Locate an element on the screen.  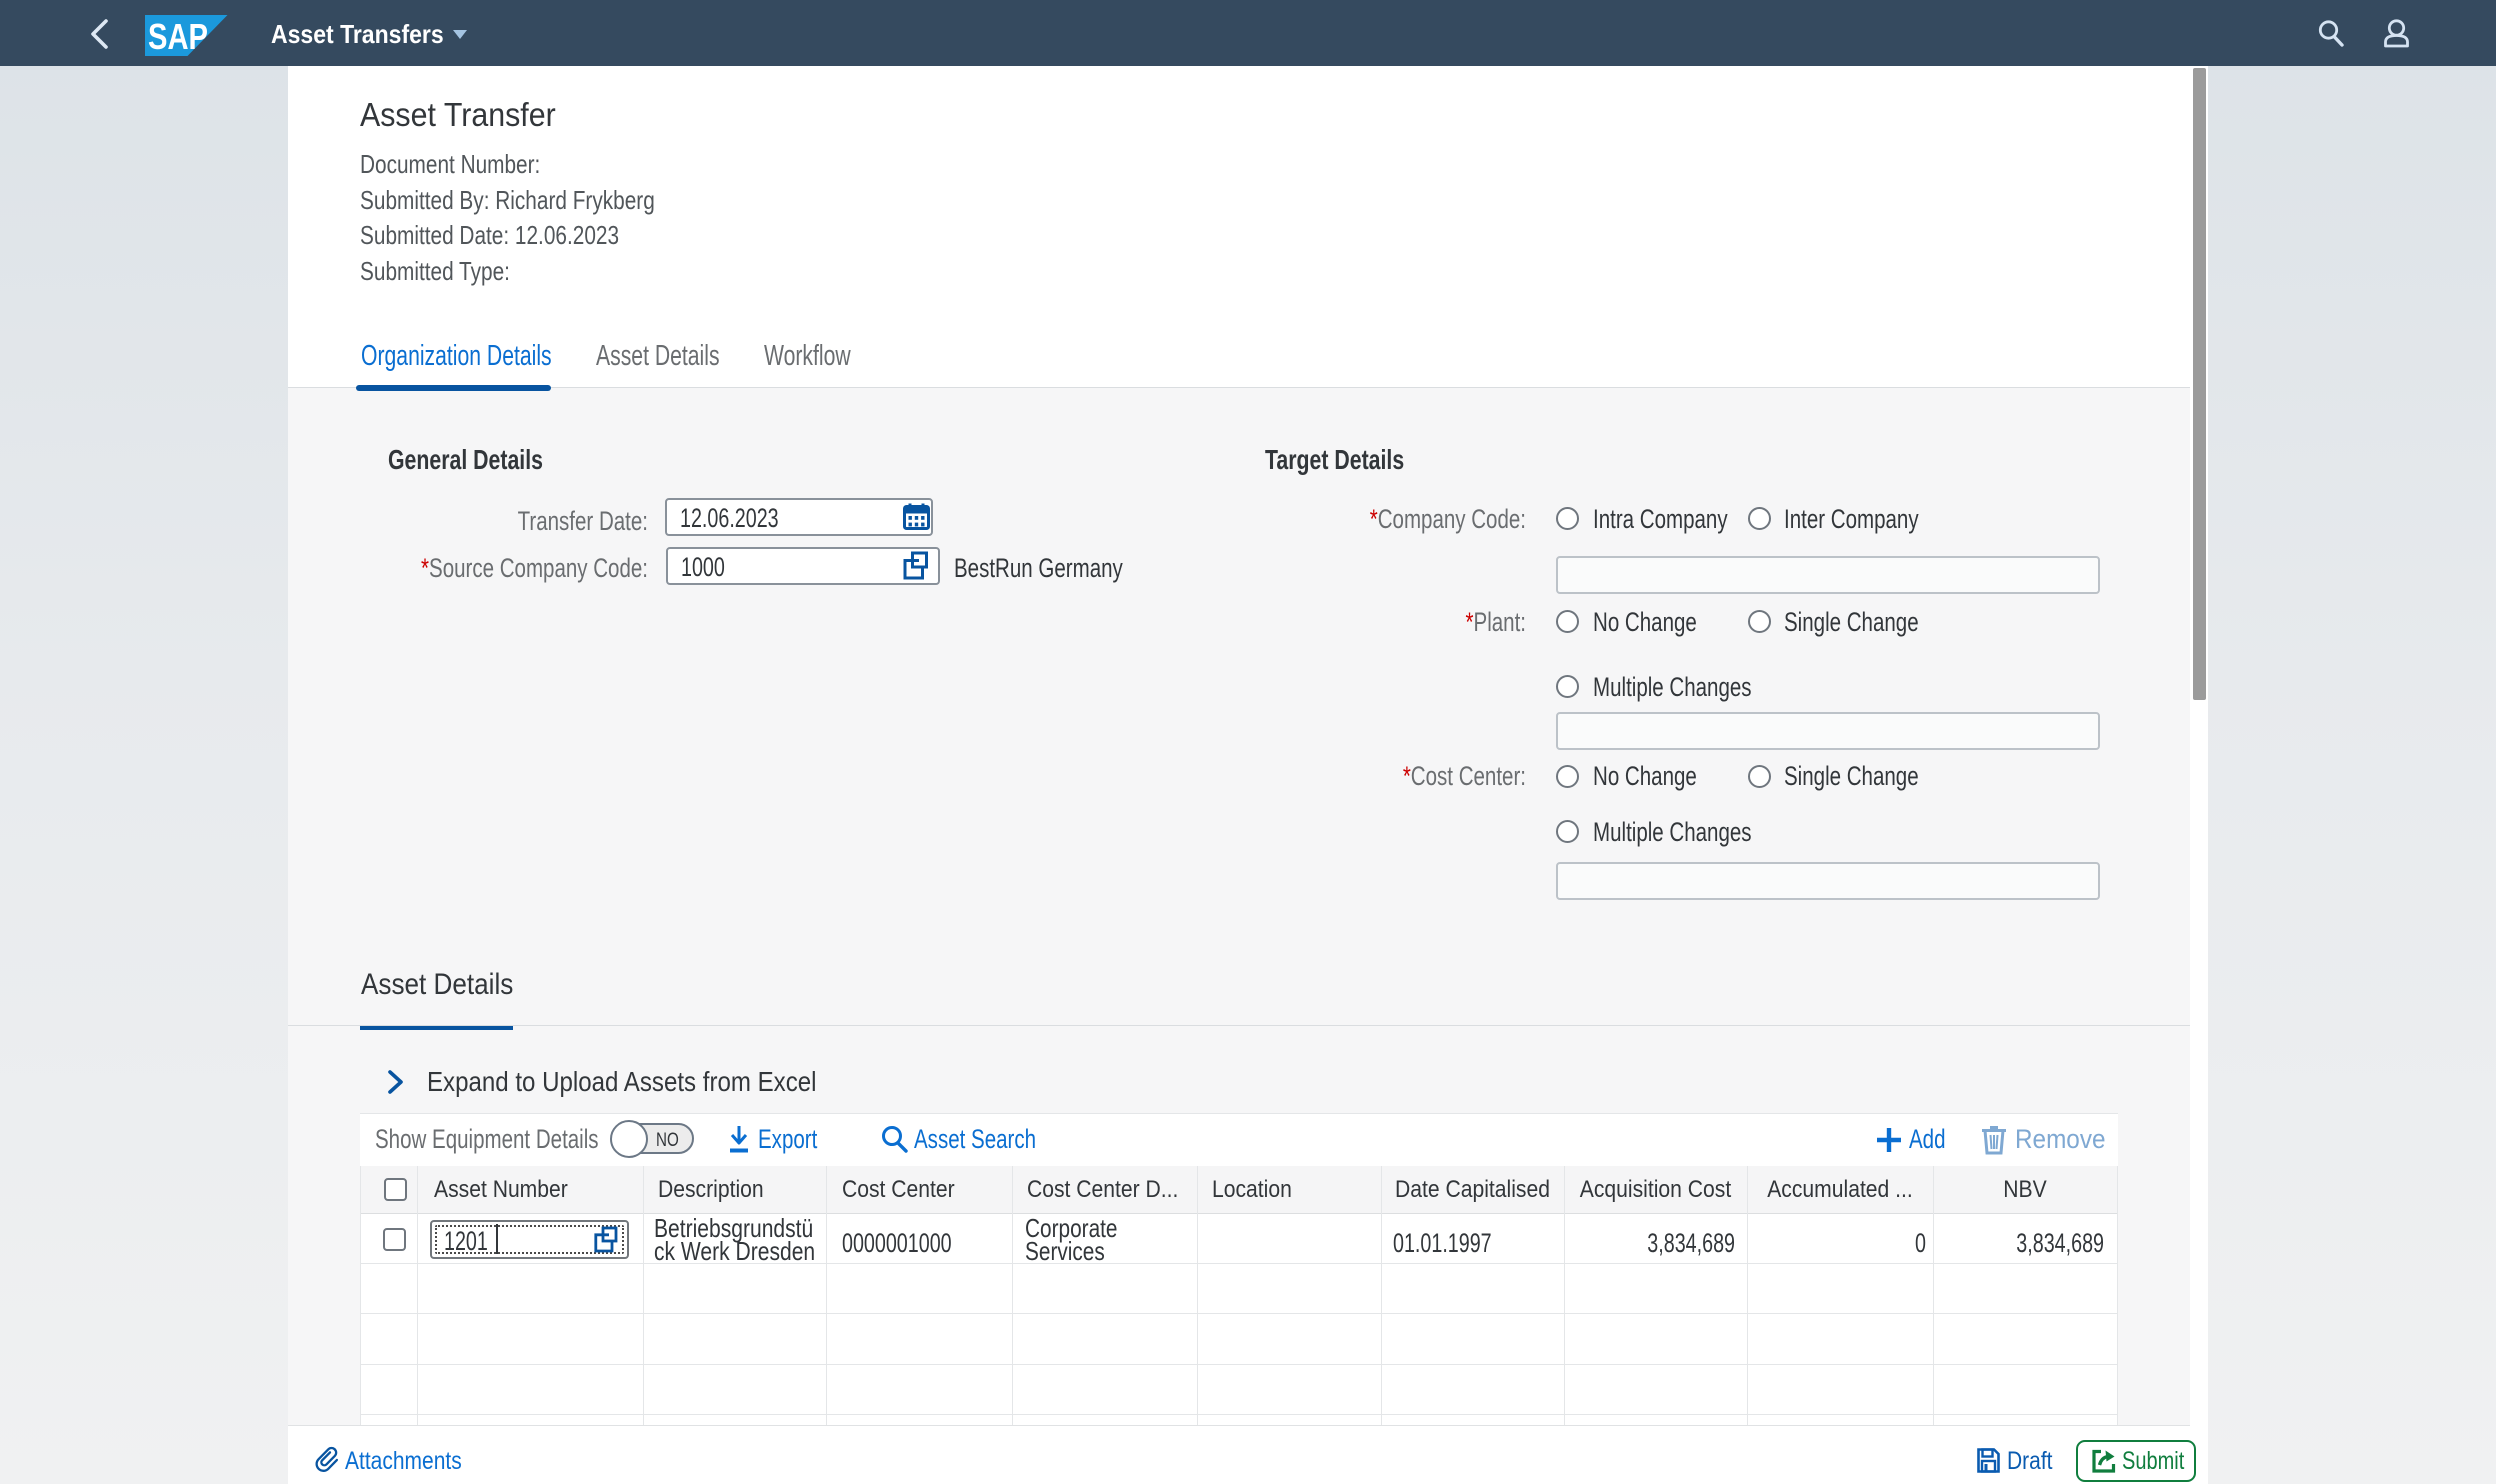
svg-text: SAP is located at coordinates (178, 36).